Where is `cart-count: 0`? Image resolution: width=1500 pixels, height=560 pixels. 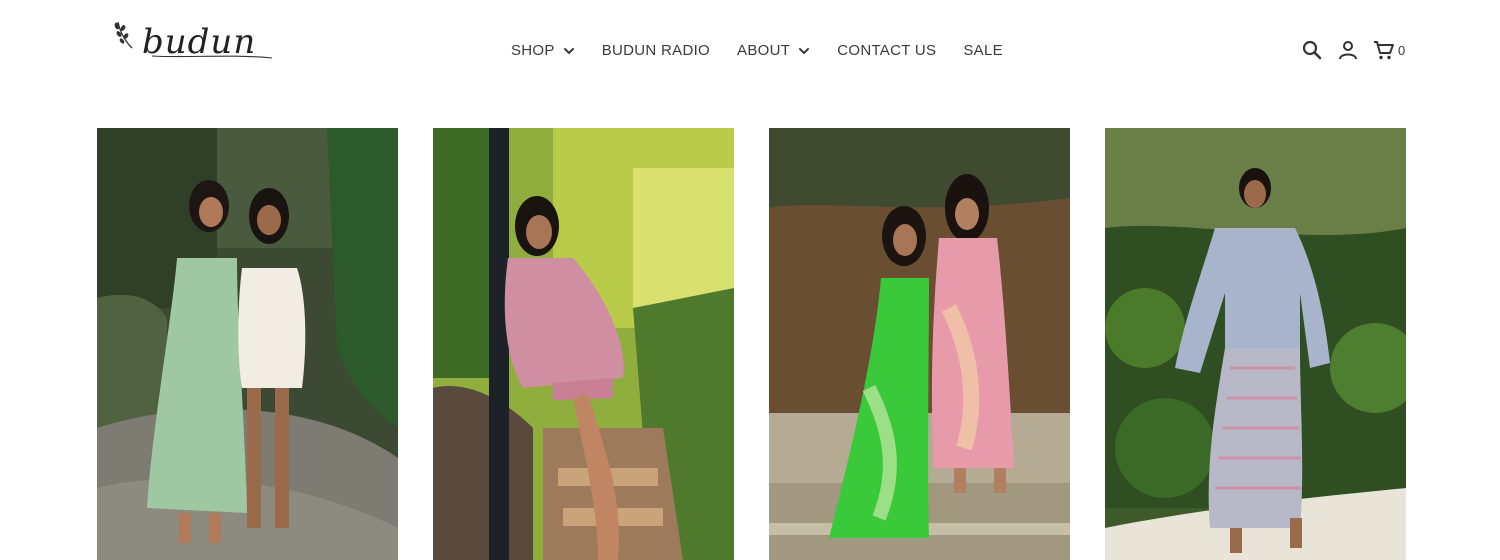
cart-count: 0 is located at coordinates (1402, 50).